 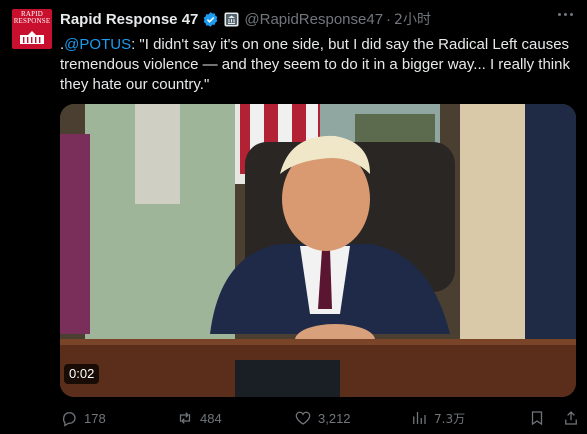 I want to click on avatar: RAPID RESPONSE, so click(x=32, y=29).